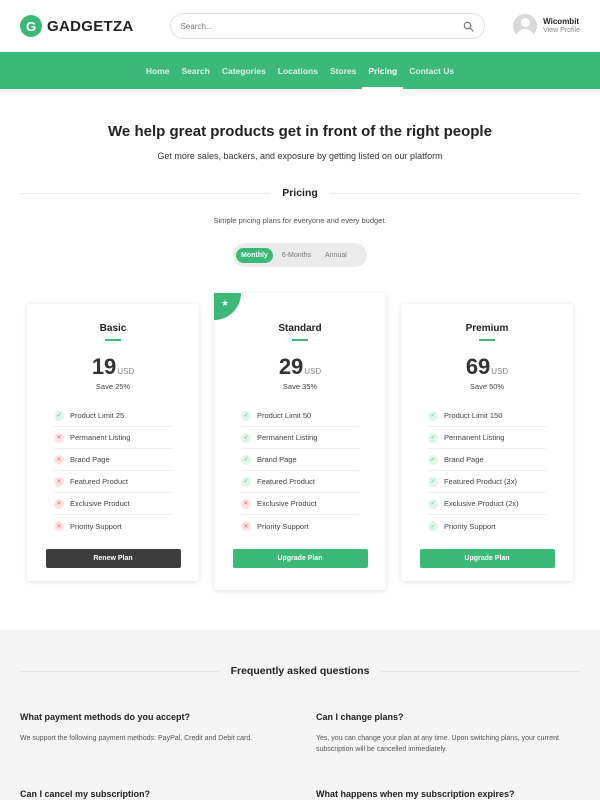  What do you see at coordinates (113, 416) in the screenshot?
I see `feature-item: ✓ Product Limit 25` at bounding box center [113, 416].